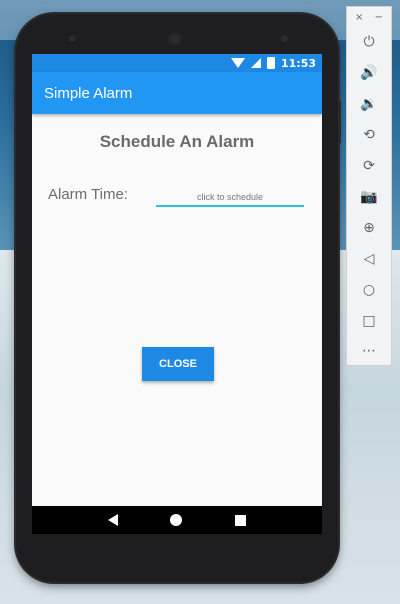 The image size is (400, 604). What do you see at coordinates (298, 63) in the screenshot?
I see `status-time: 11:53` at bounding box center [298, 63].